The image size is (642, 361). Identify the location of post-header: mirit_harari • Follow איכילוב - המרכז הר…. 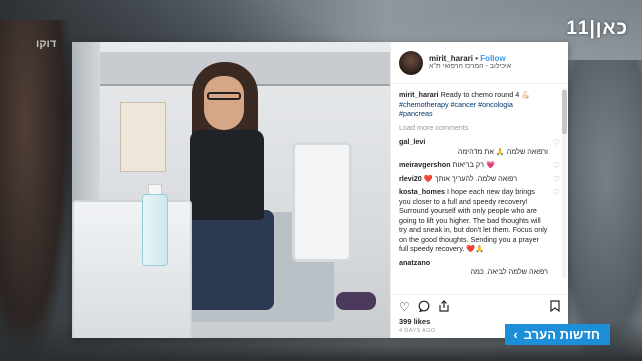
(479, 63).